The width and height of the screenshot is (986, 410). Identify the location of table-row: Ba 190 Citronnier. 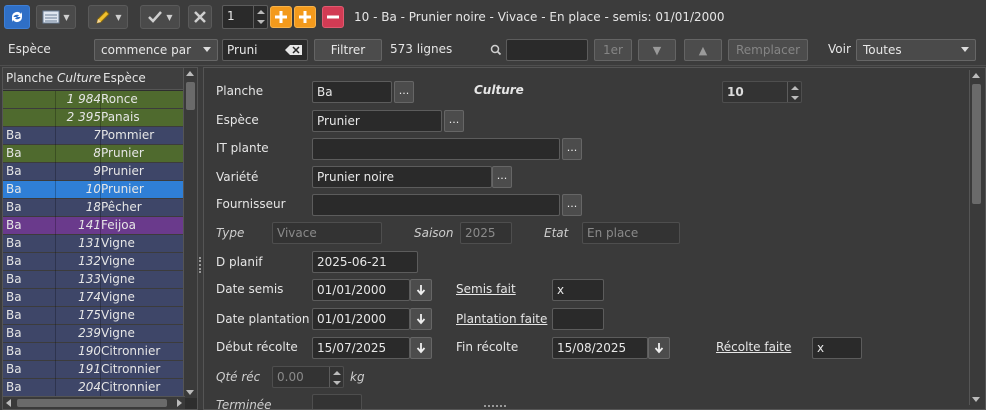
(93, 352).